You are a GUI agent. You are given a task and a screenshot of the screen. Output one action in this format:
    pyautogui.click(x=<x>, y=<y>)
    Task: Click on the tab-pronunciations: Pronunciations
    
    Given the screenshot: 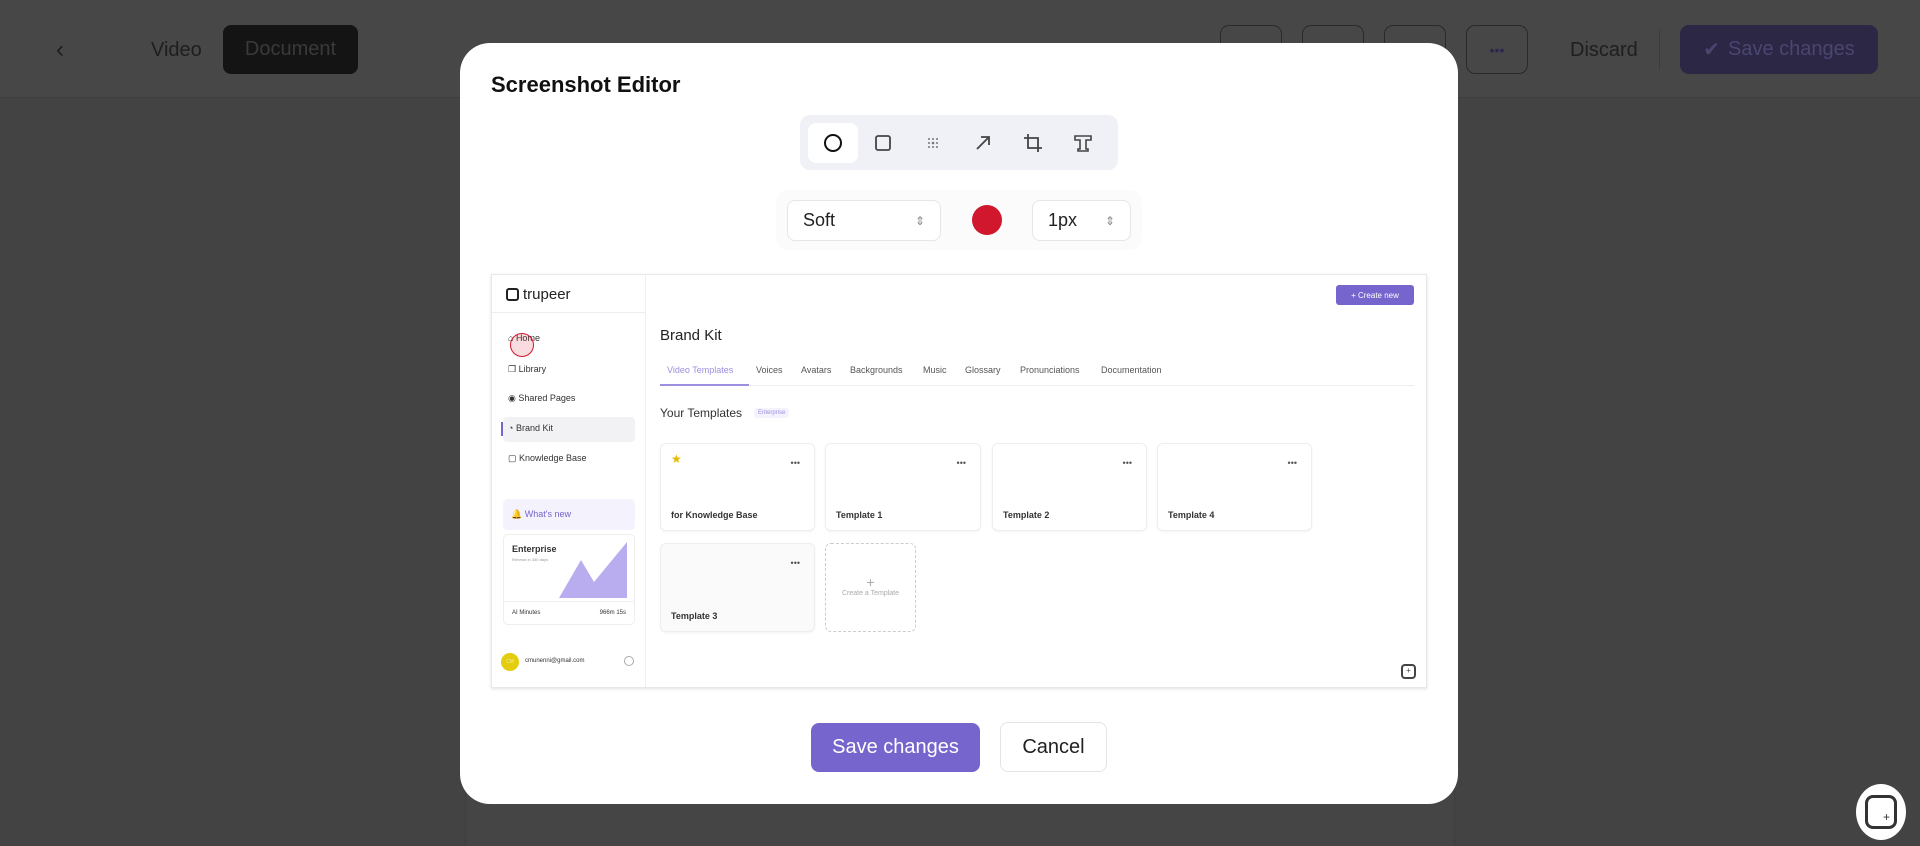 What is the action you would take?
    pyautogui.click(x=1050, y=370)
    